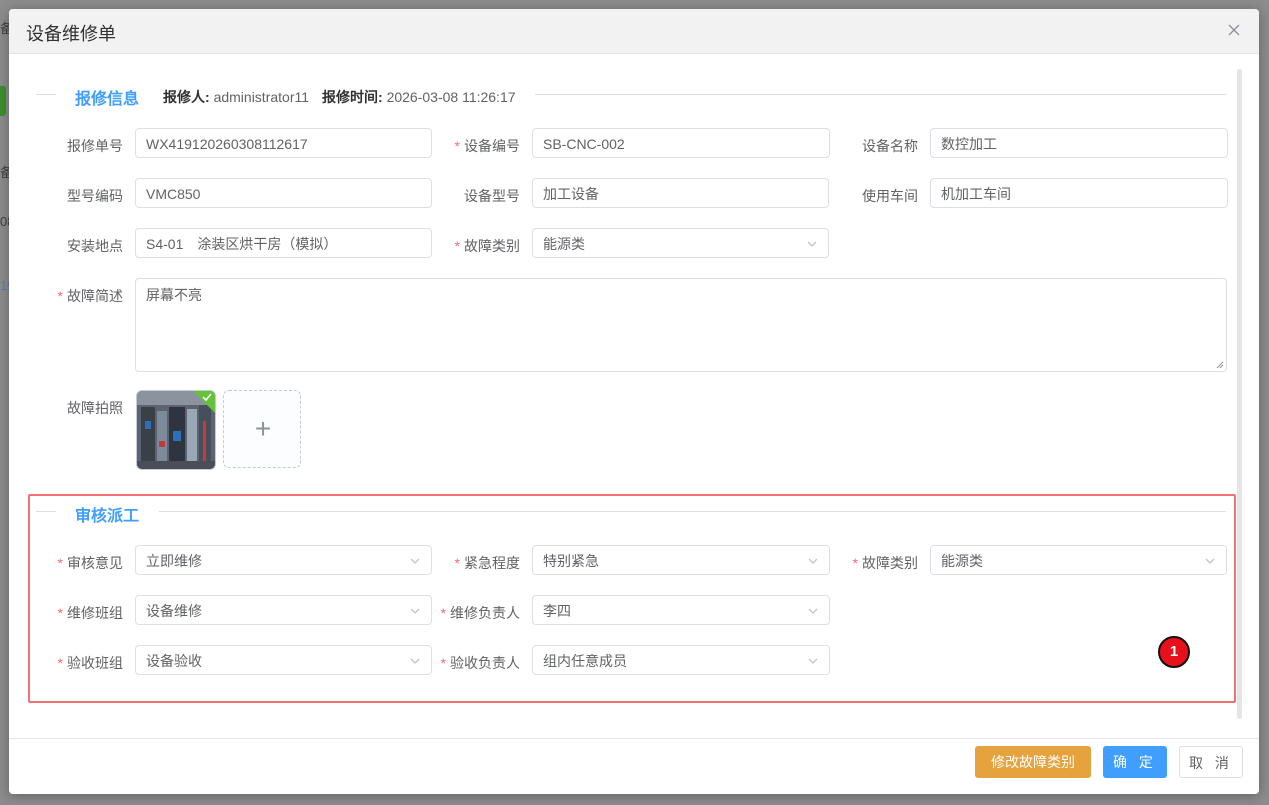 This screenshot has height=805, width=1269. I want to click on plus-icon: +, so click(263, 428).